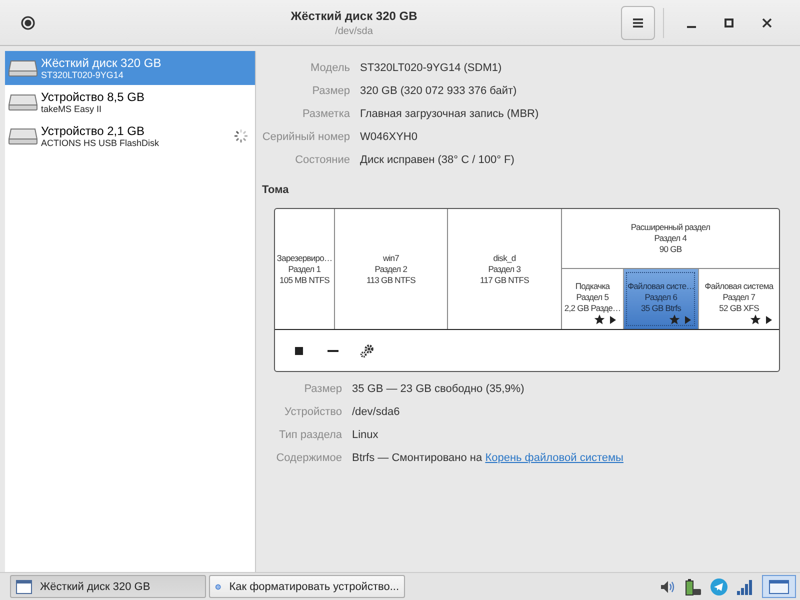  I want to click on field-value: Диск исправен (38° C / 100° F), so click(438, 160).